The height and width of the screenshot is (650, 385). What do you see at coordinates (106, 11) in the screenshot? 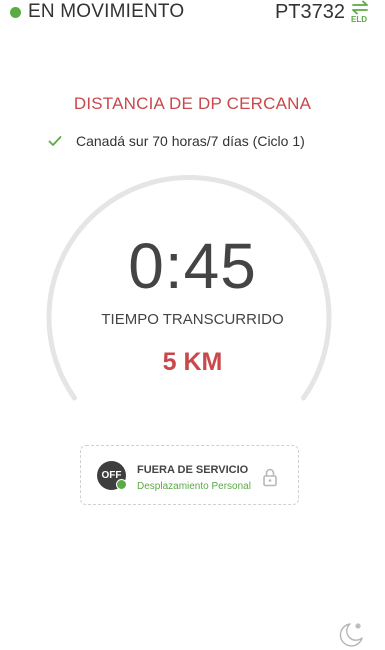
I see `driving-status: EN MOVIMIENTO` at bounding box center [106, 11].